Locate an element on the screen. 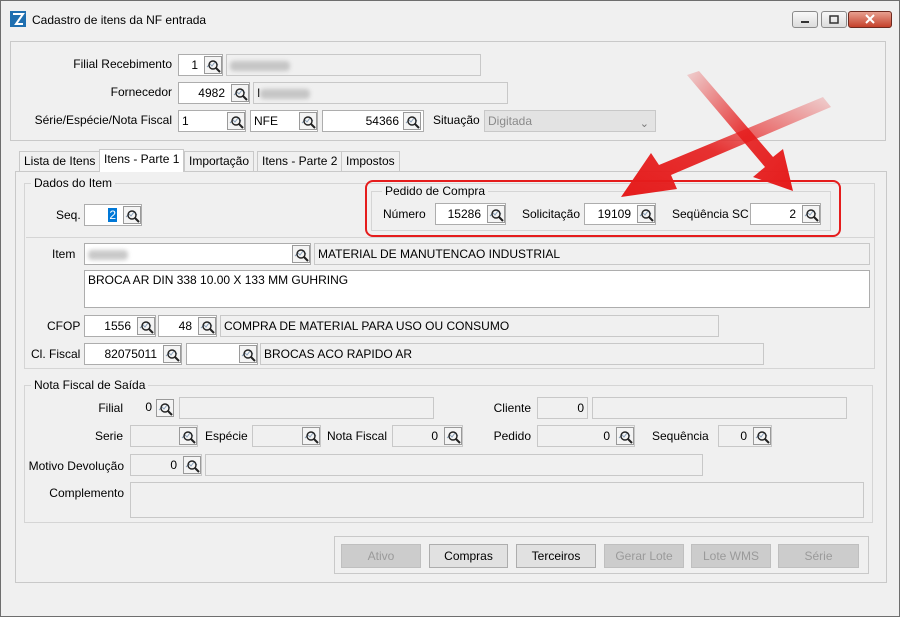 The height and width of the screenshot is (617, 900). motivo-description is located at coordinates (454, 465).